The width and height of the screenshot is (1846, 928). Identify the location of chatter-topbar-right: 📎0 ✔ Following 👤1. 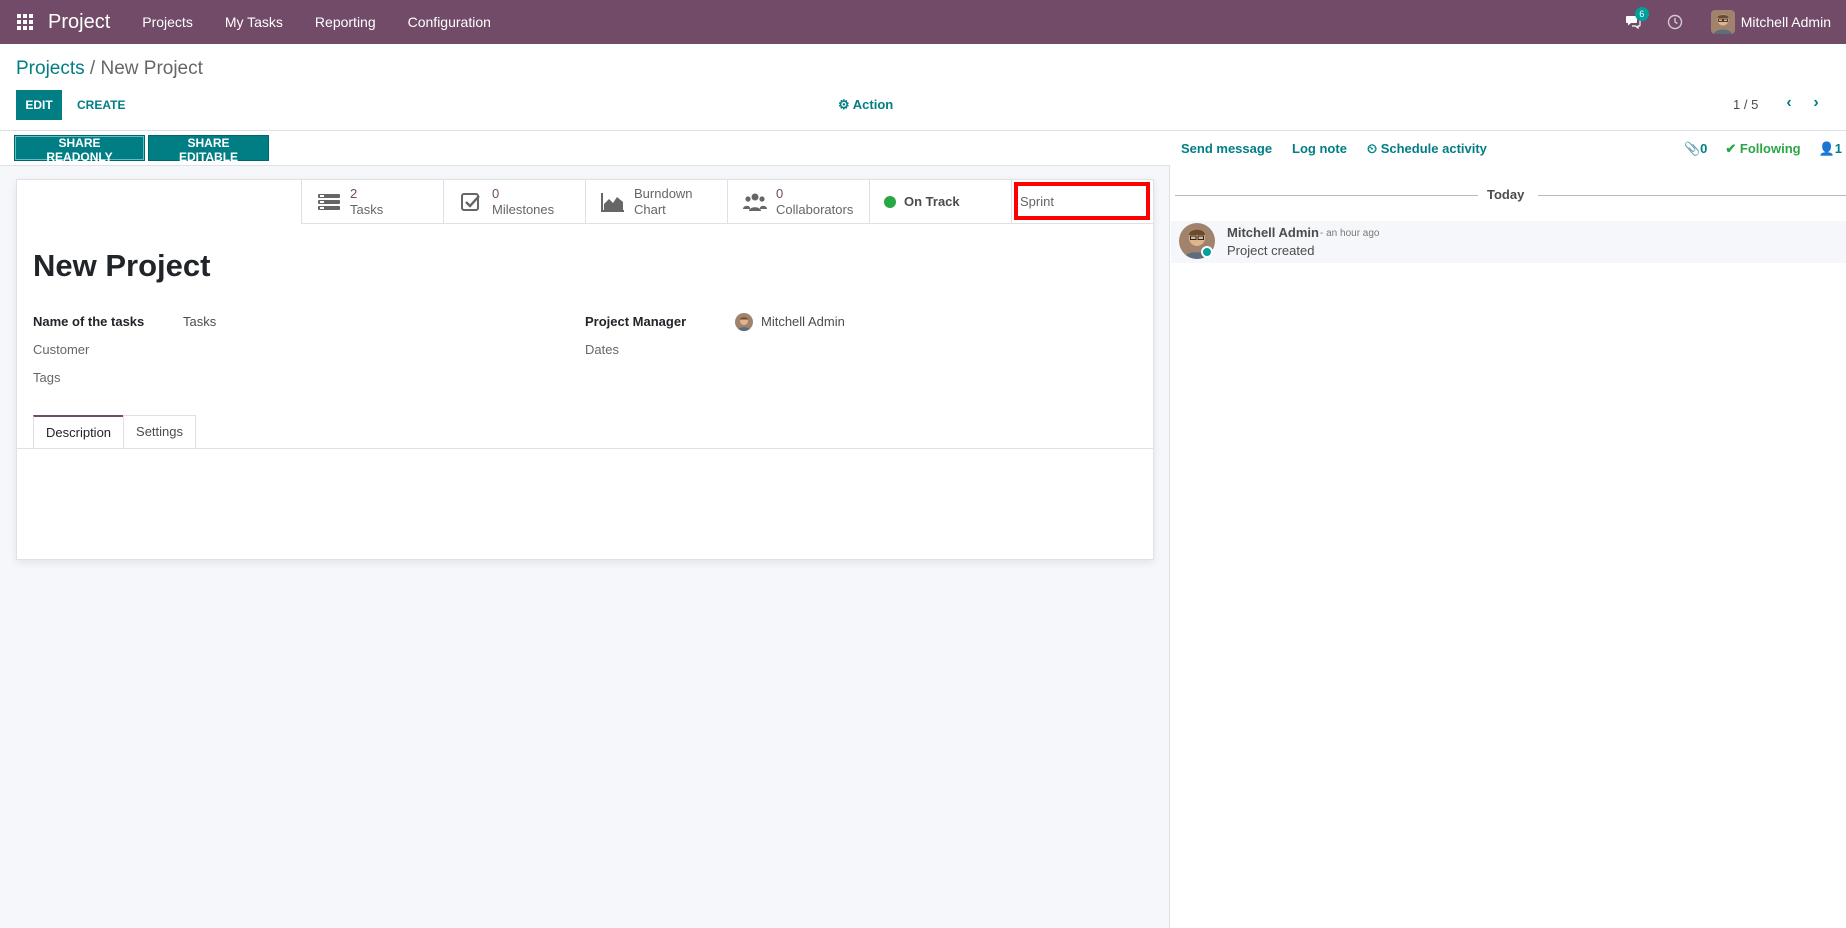
(1765, 148).